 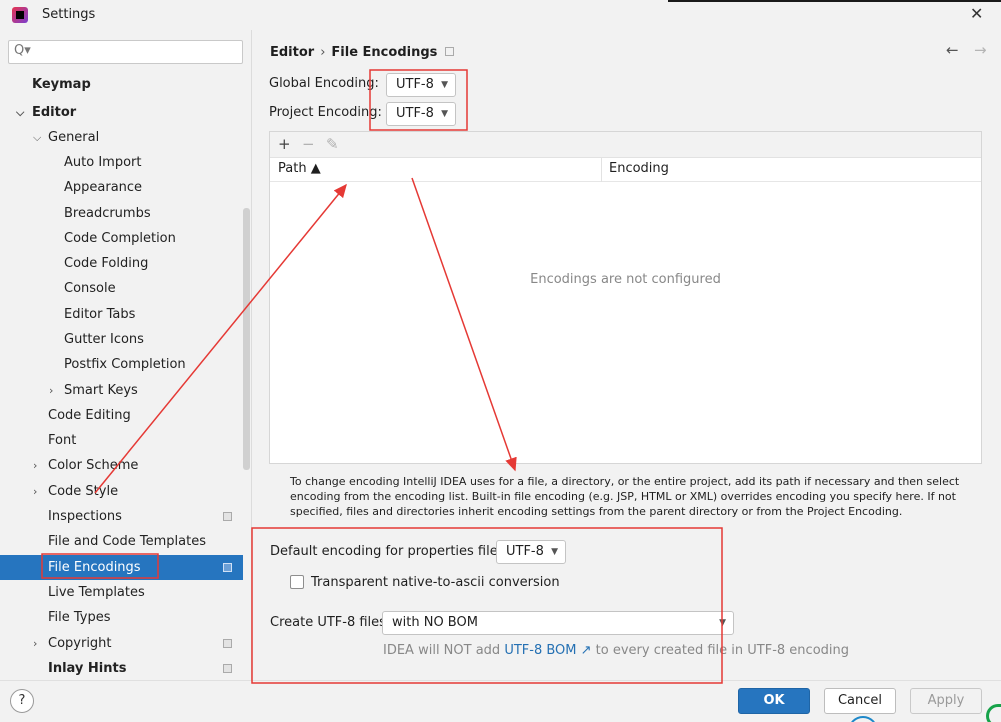 I want to click on sidebar-item-editor: ⌵ Editor, so click(x=121, y=112).